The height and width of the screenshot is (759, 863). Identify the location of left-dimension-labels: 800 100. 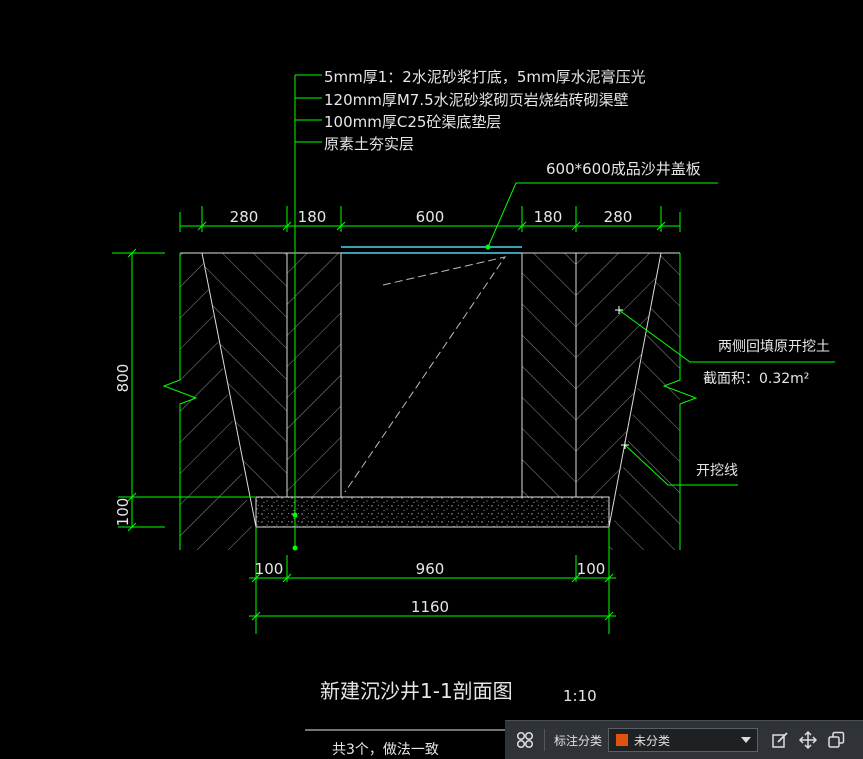
(123, 445).